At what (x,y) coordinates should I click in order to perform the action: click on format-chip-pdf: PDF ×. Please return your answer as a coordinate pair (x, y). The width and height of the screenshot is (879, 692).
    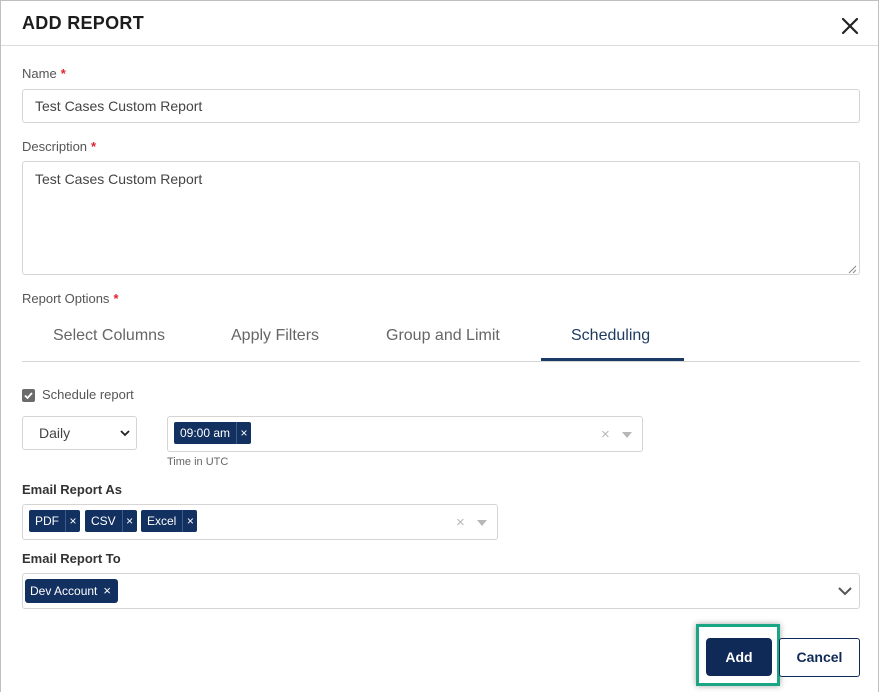
    Looking at the image, I should click on (54, 521).